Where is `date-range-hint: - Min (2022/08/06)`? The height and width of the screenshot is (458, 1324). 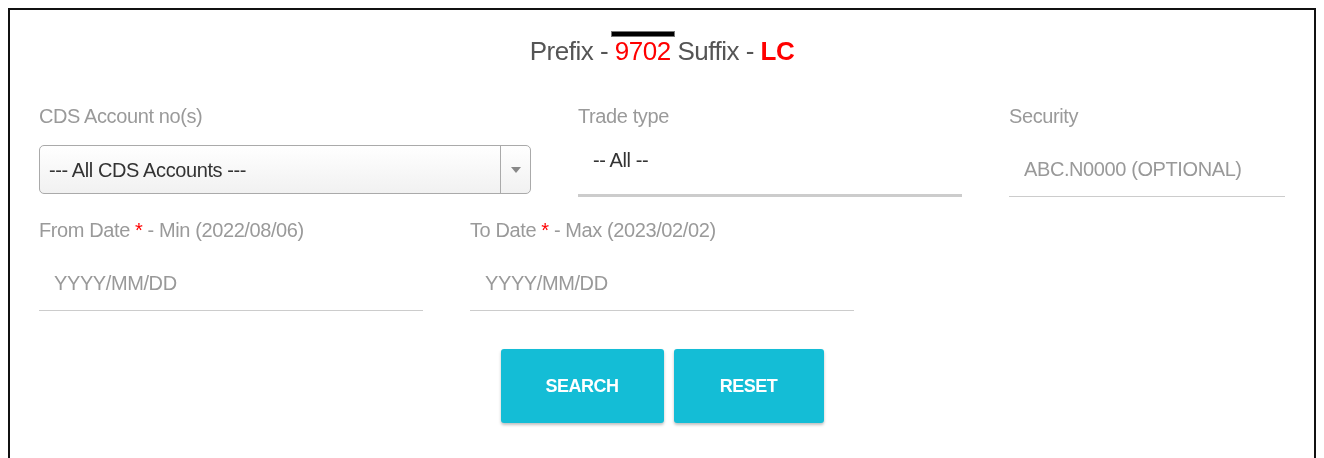
date-range-hint: - Min (2022/08/06) is located at coordinates (225, 230).